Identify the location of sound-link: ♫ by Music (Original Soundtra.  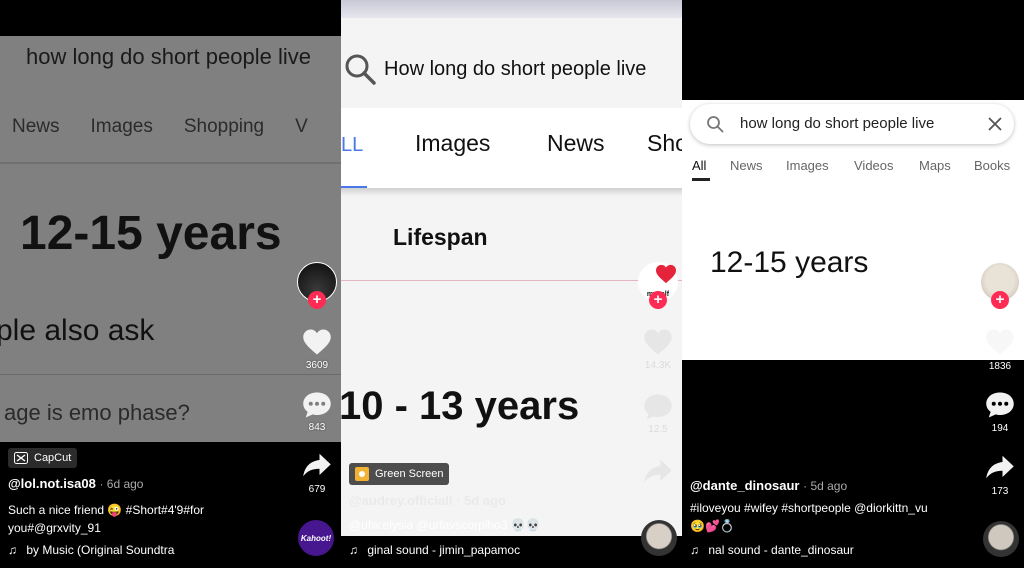
(98, 550).